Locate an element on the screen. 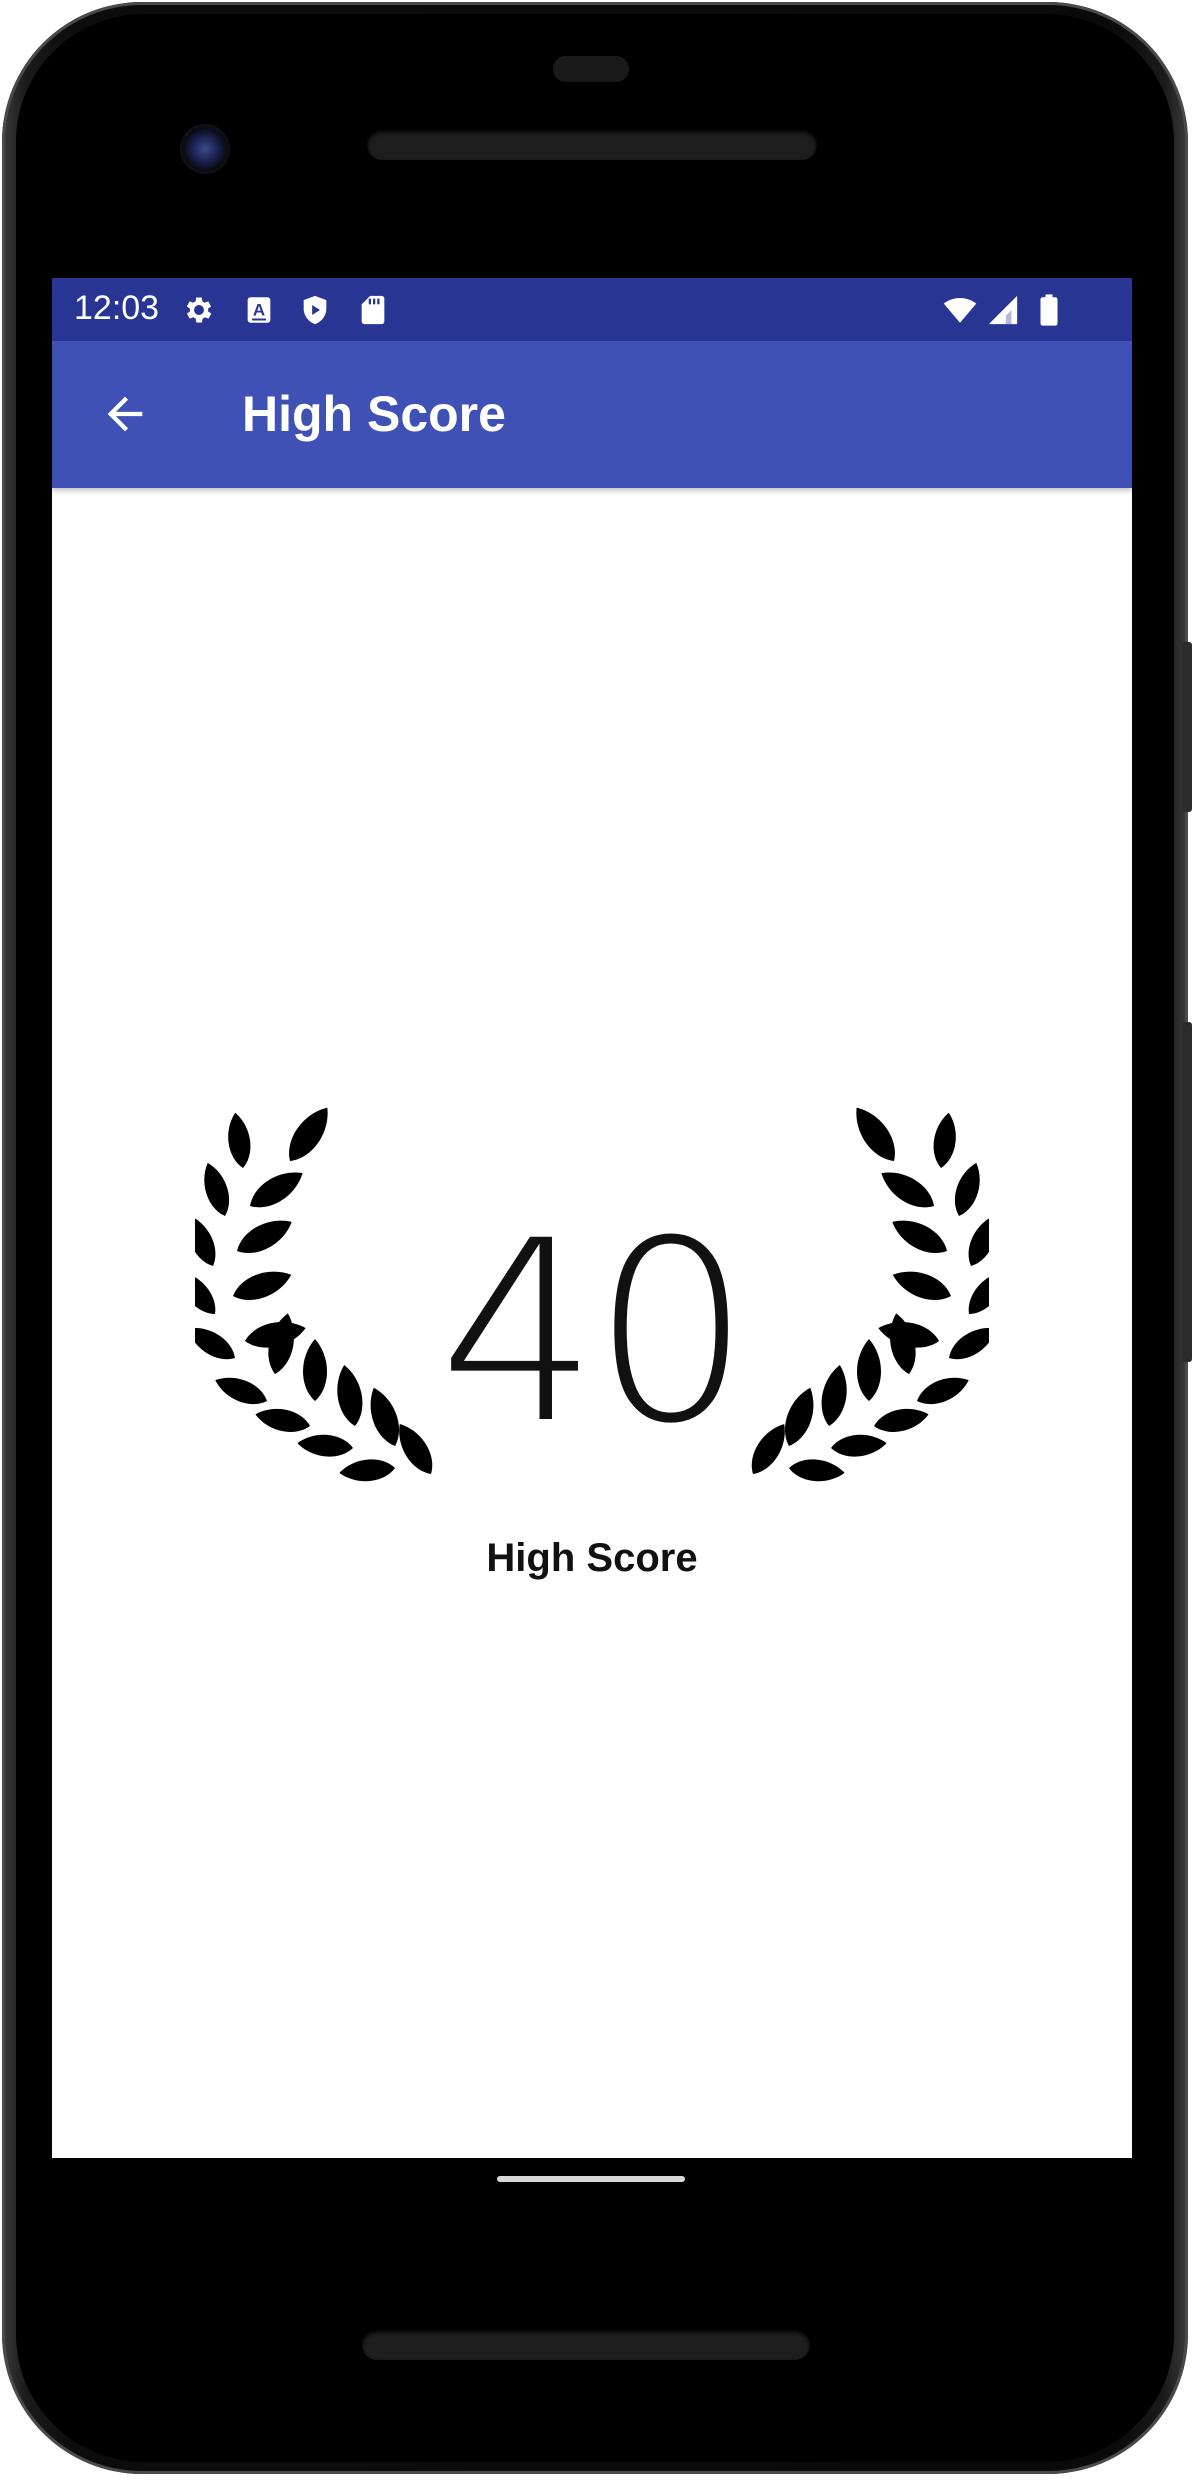 Image resolution: width=1194 pixels, height=2480 pixels. back-button is located at coordinates (125, 414).